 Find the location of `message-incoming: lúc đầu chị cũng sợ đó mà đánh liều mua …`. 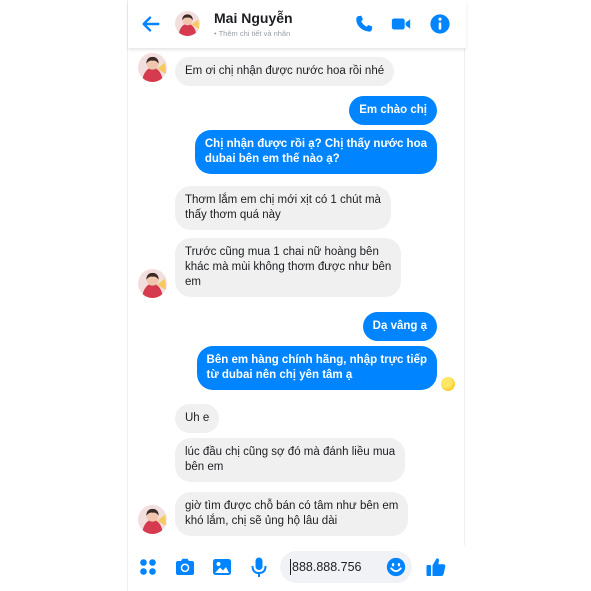

message-incoming: lúc đầu chị cũng sợ đó mà đánh liều mua … is located at coordinates (290, 460).